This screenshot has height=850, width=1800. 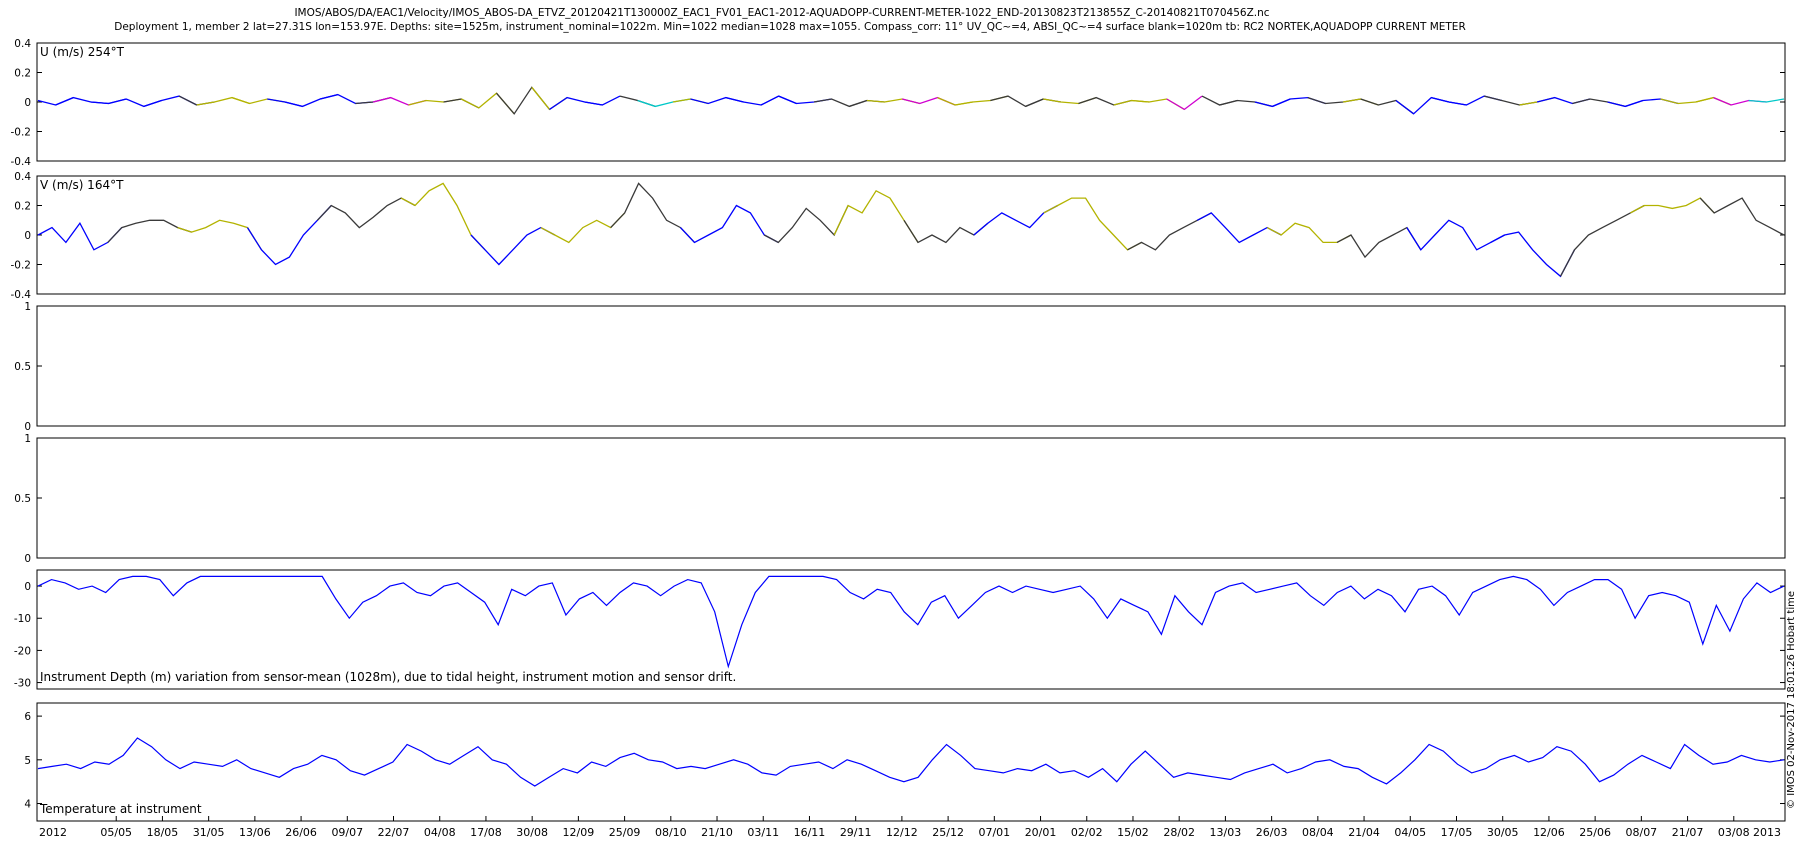 I want to click on u-ytick-label: -0.2, so click(x=21, y=133).